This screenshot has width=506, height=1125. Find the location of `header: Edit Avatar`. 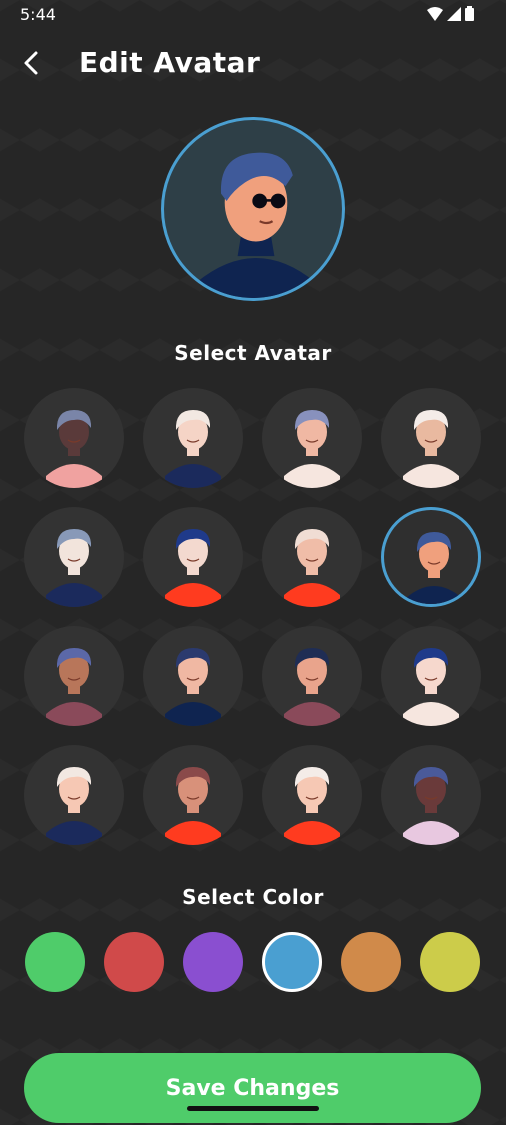

header: Edit Avatar is located at coordinates (253, 65).